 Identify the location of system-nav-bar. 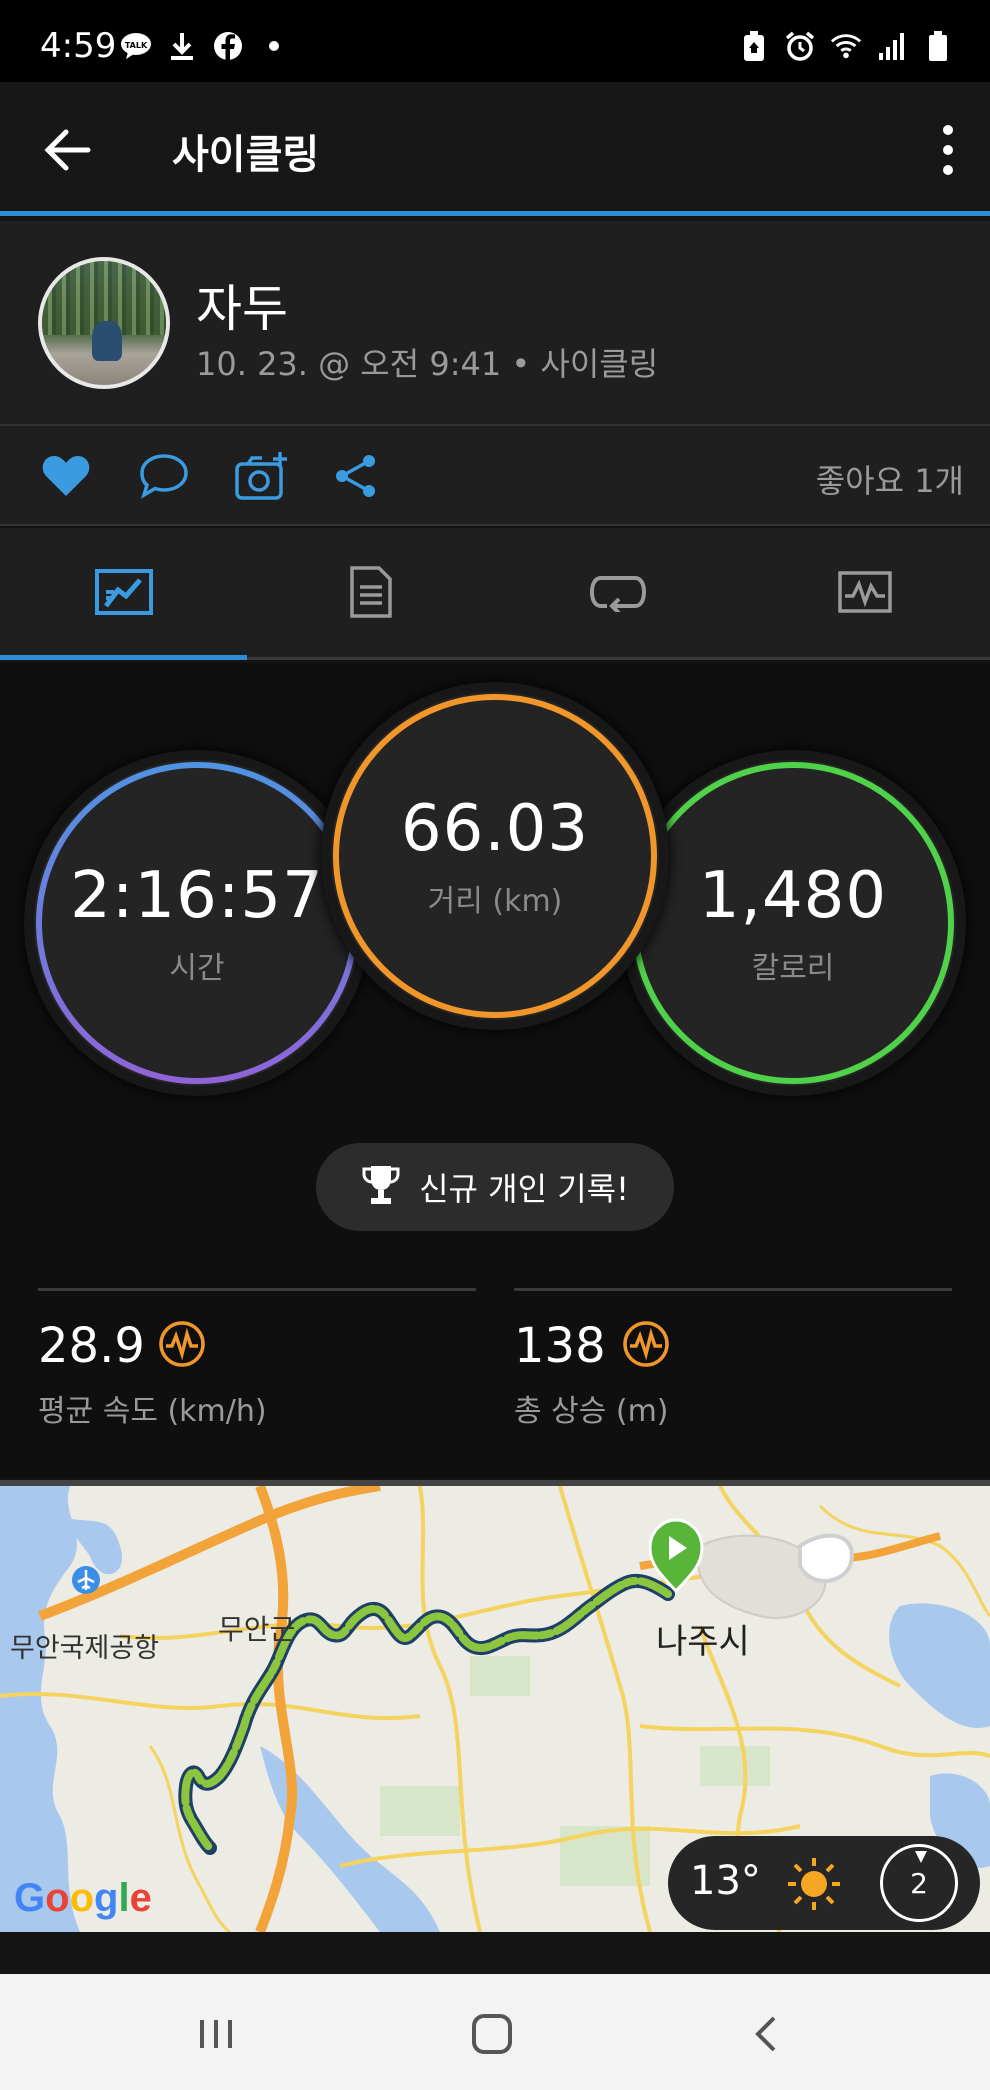
(495, 2032).